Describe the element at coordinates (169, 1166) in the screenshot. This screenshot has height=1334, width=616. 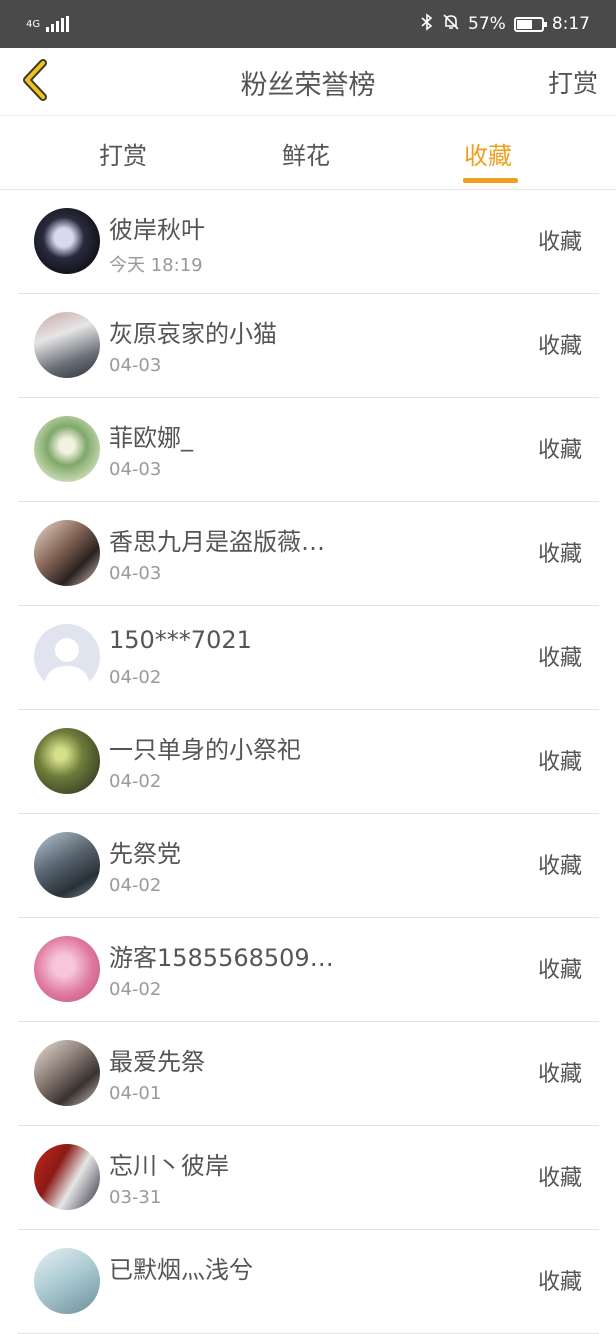
I see `fan-name: 忘川丶彼岸` at that location.